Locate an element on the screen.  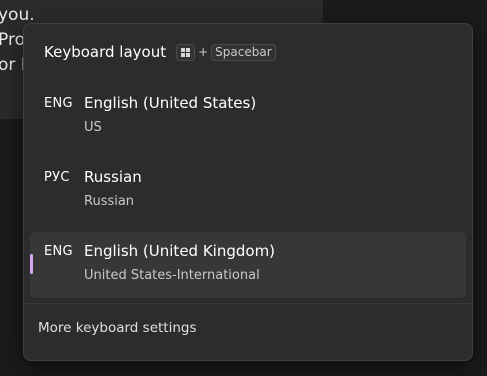
keyboard-name: US is located at coordinates (93, 127).